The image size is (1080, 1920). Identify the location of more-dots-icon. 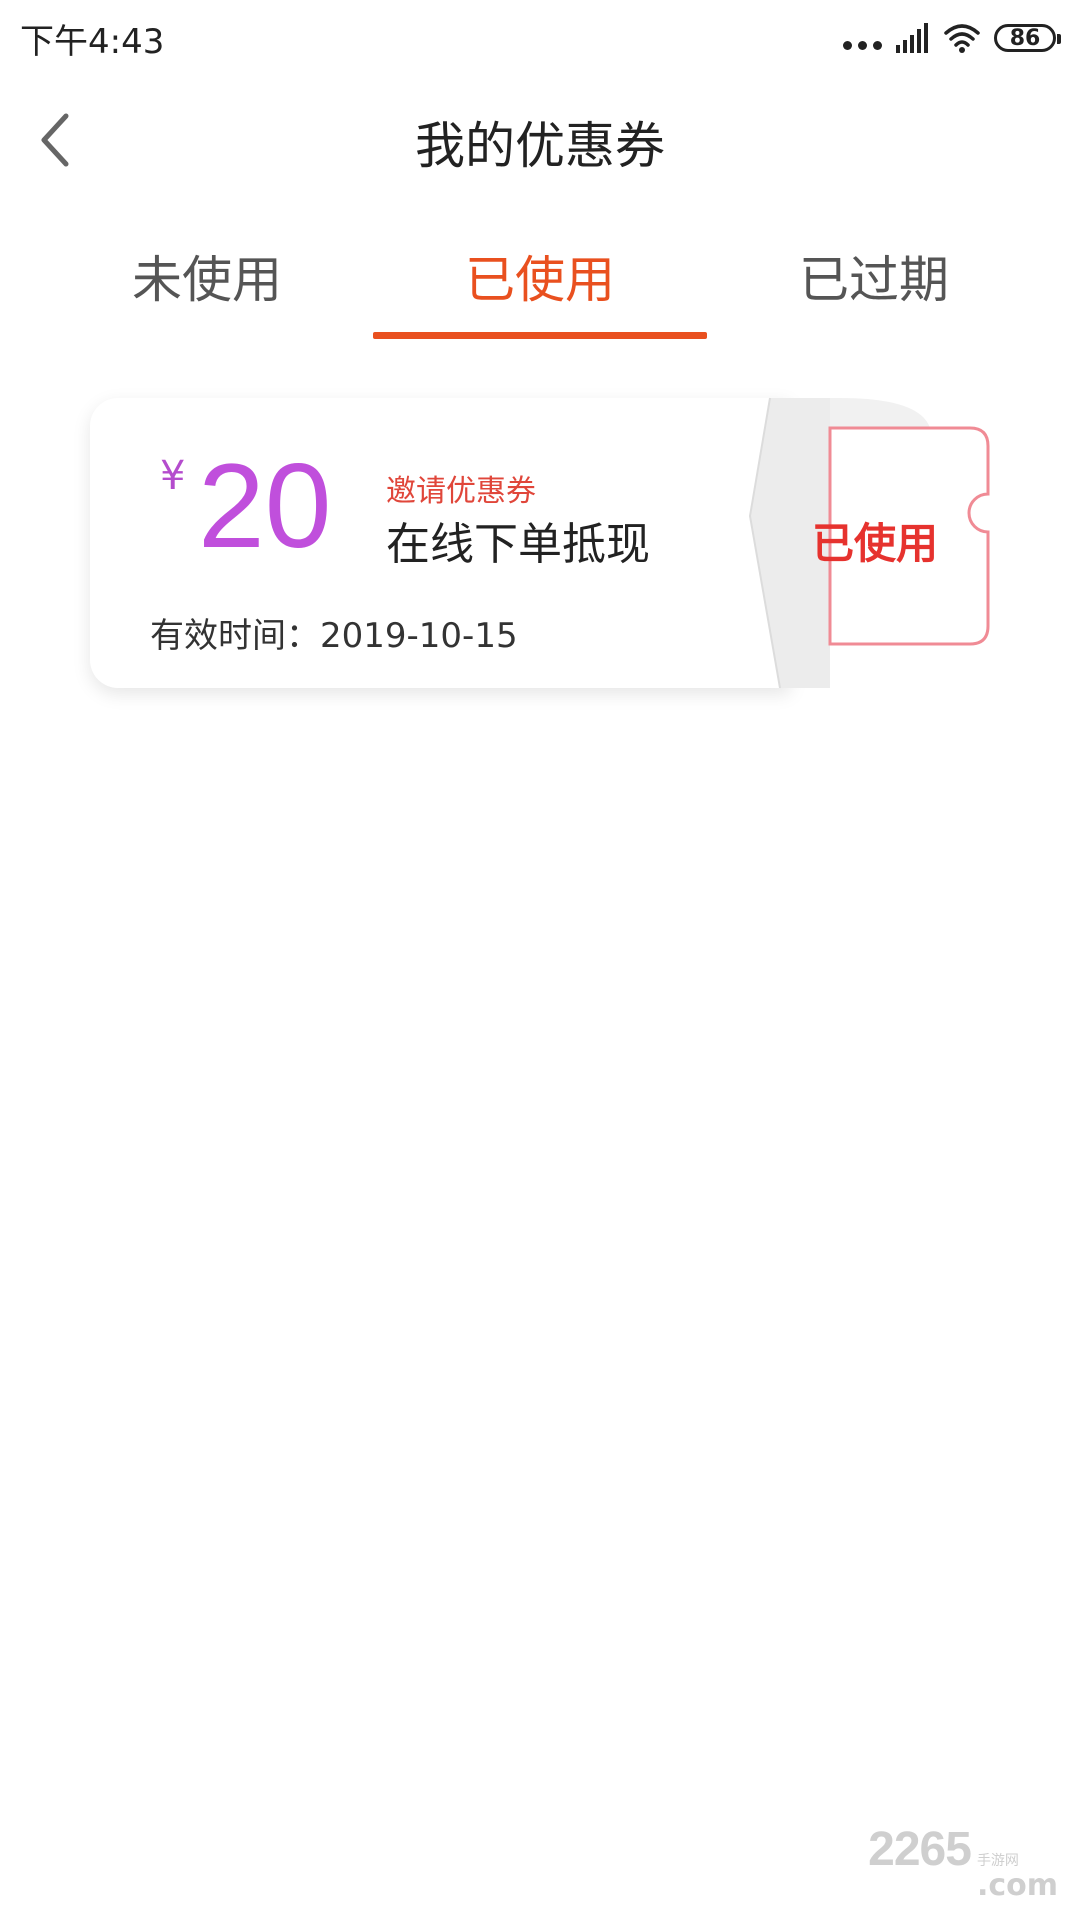
(862, 45).